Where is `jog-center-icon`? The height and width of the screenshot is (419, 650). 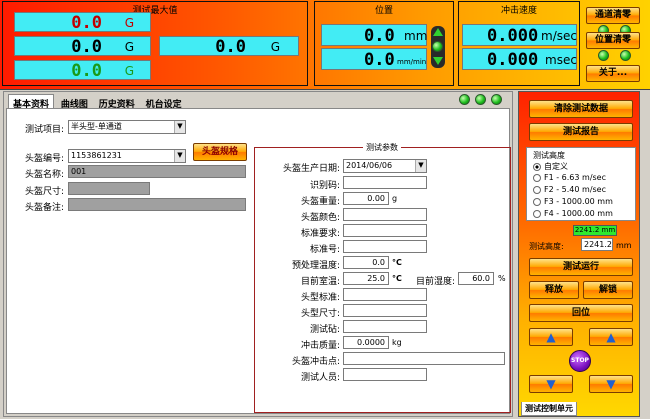 jog-center-icon is located at coordinates (437, 46).